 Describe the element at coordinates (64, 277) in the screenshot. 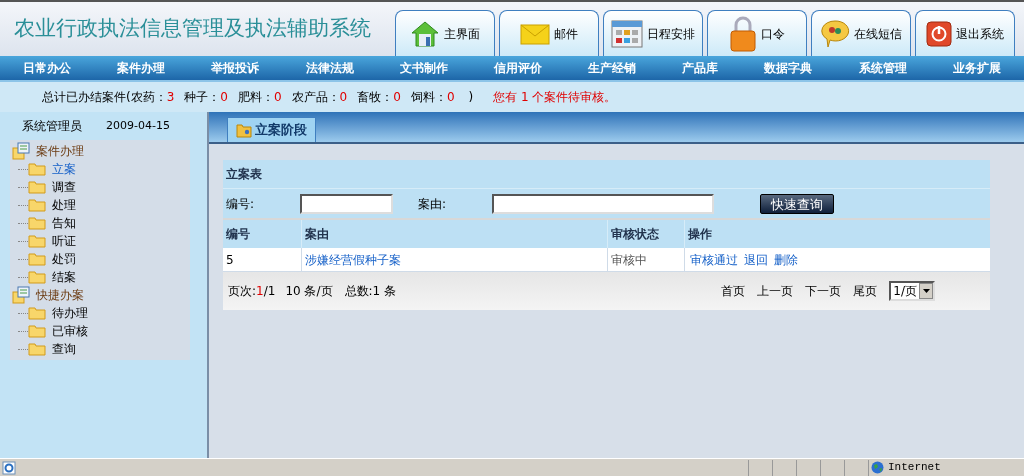

I see `tree-item: 结案` at that location.